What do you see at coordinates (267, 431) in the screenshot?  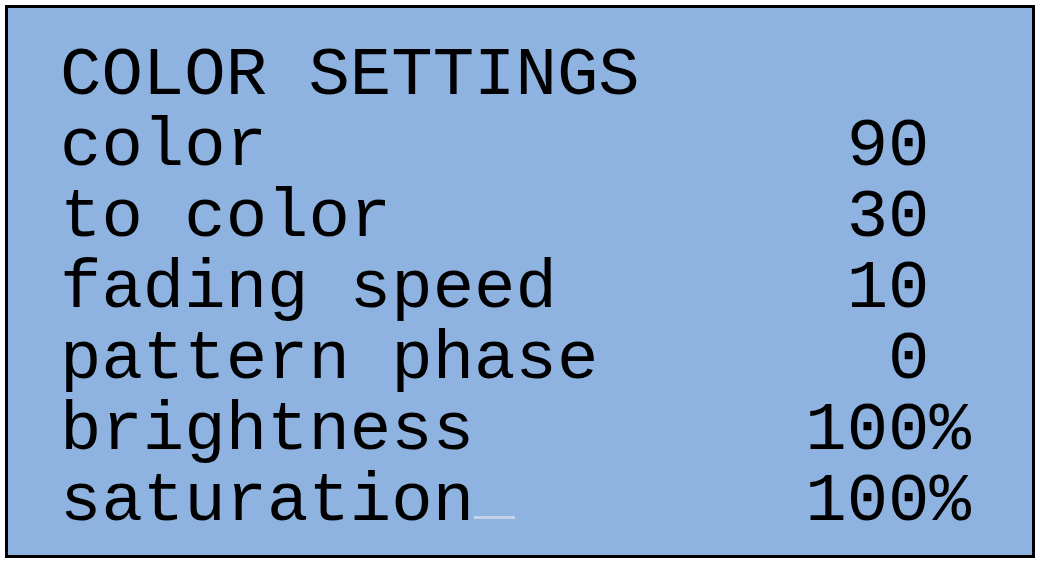 I see `setting-label: brightness` at bounding box center [267, 431].